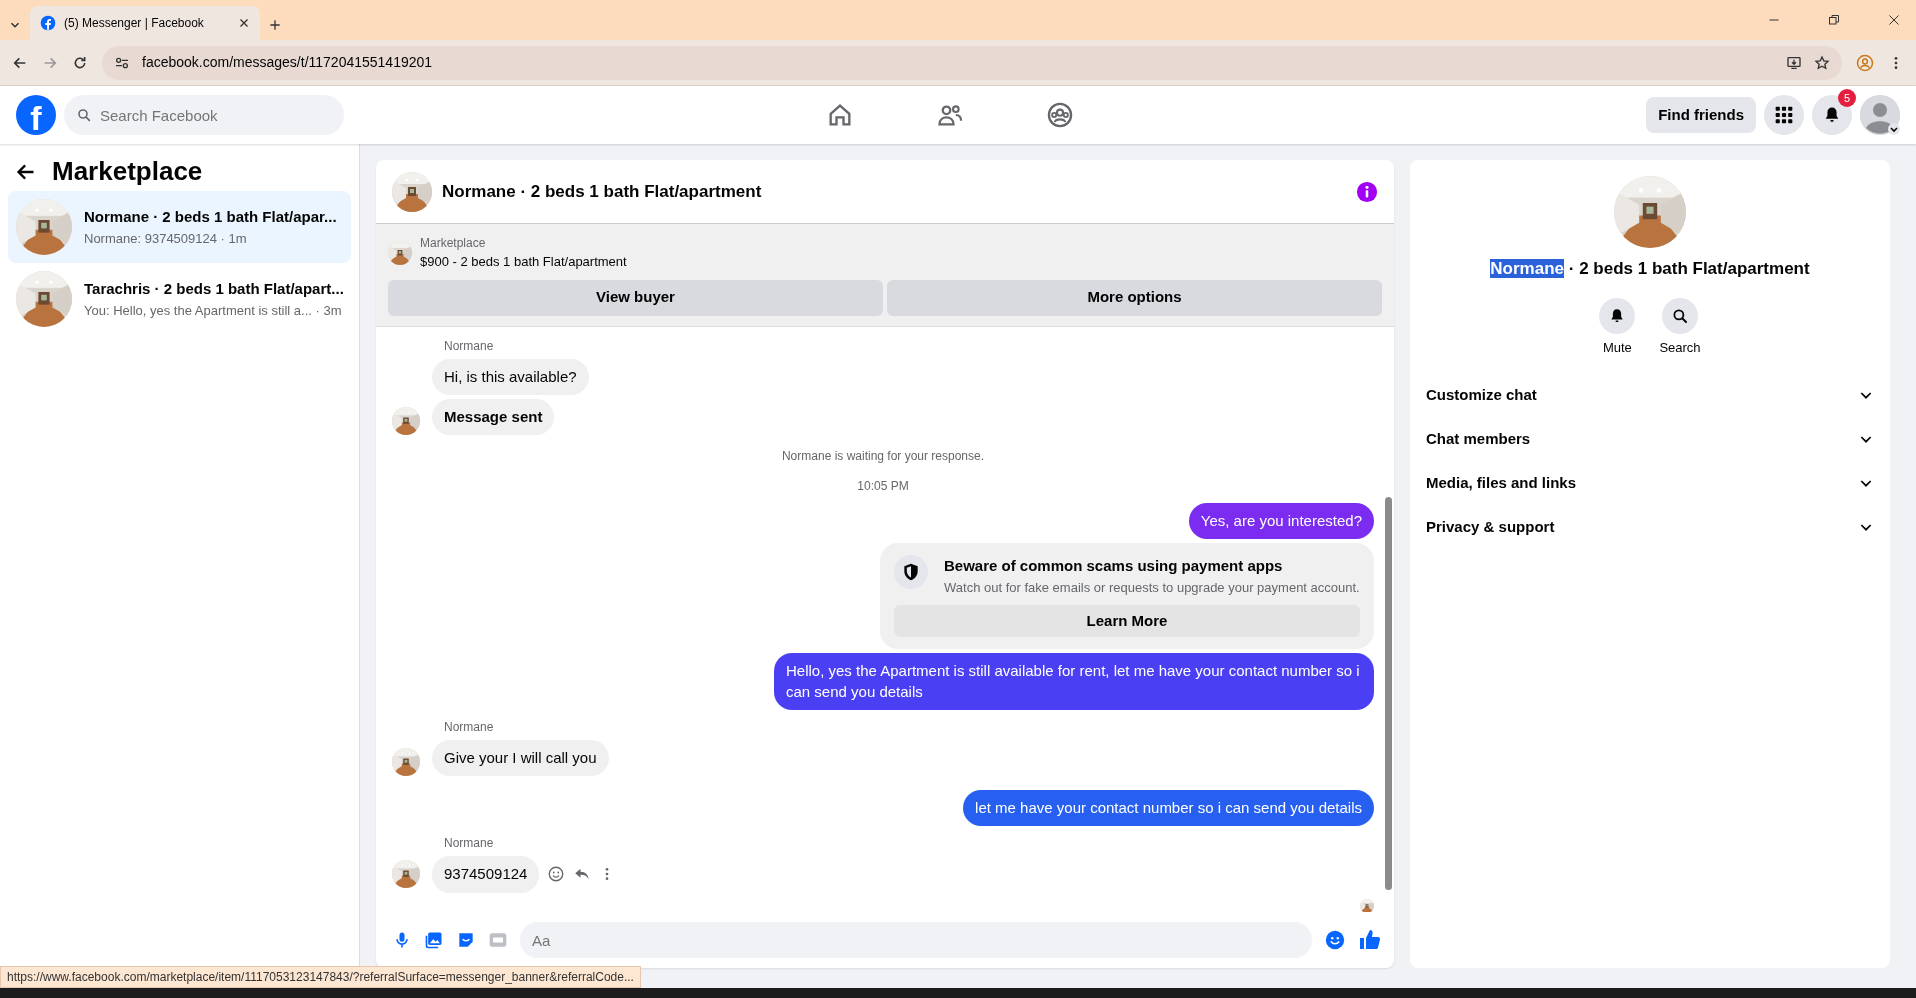 This screenshot has height=998, width=1916. I want to click on tab-title: (5) Messenger | Facebook, so click(134, 23).